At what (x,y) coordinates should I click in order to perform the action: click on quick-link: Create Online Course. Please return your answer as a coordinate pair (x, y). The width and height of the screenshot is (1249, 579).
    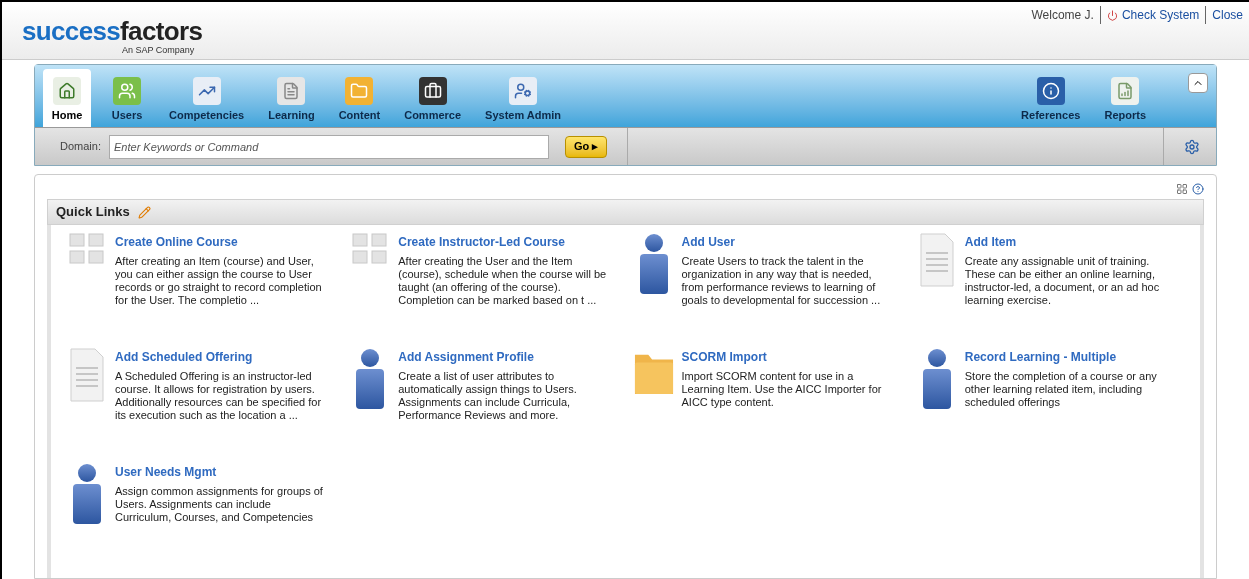
    Looking at the image, I should click on (221, 242).